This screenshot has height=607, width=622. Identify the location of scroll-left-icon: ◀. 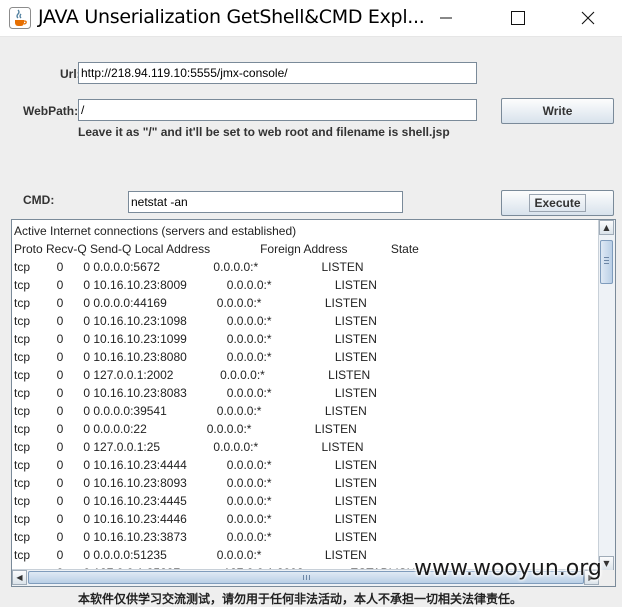
(19, 577).